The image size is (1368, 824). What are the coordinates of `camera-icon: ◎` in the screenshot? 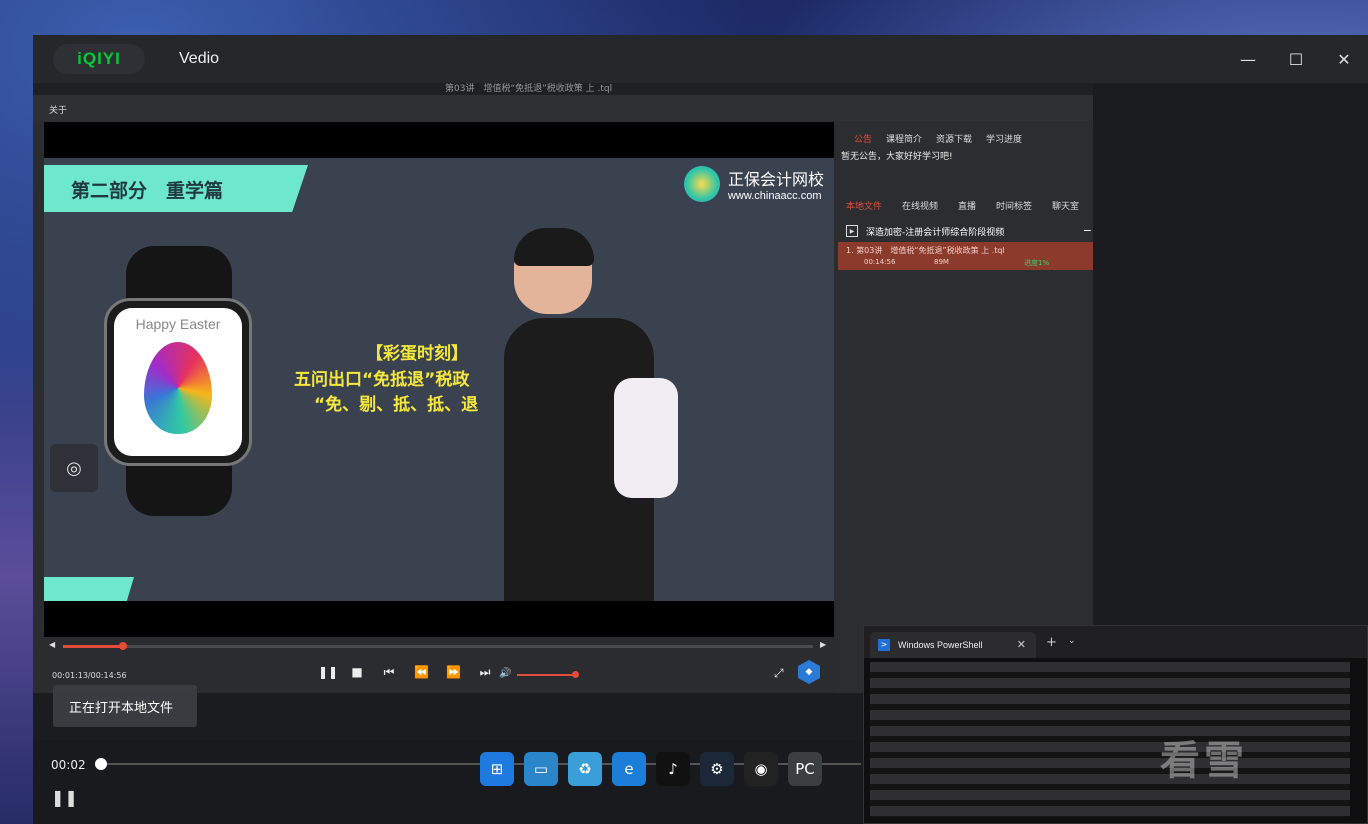 It's located at (74, 468).